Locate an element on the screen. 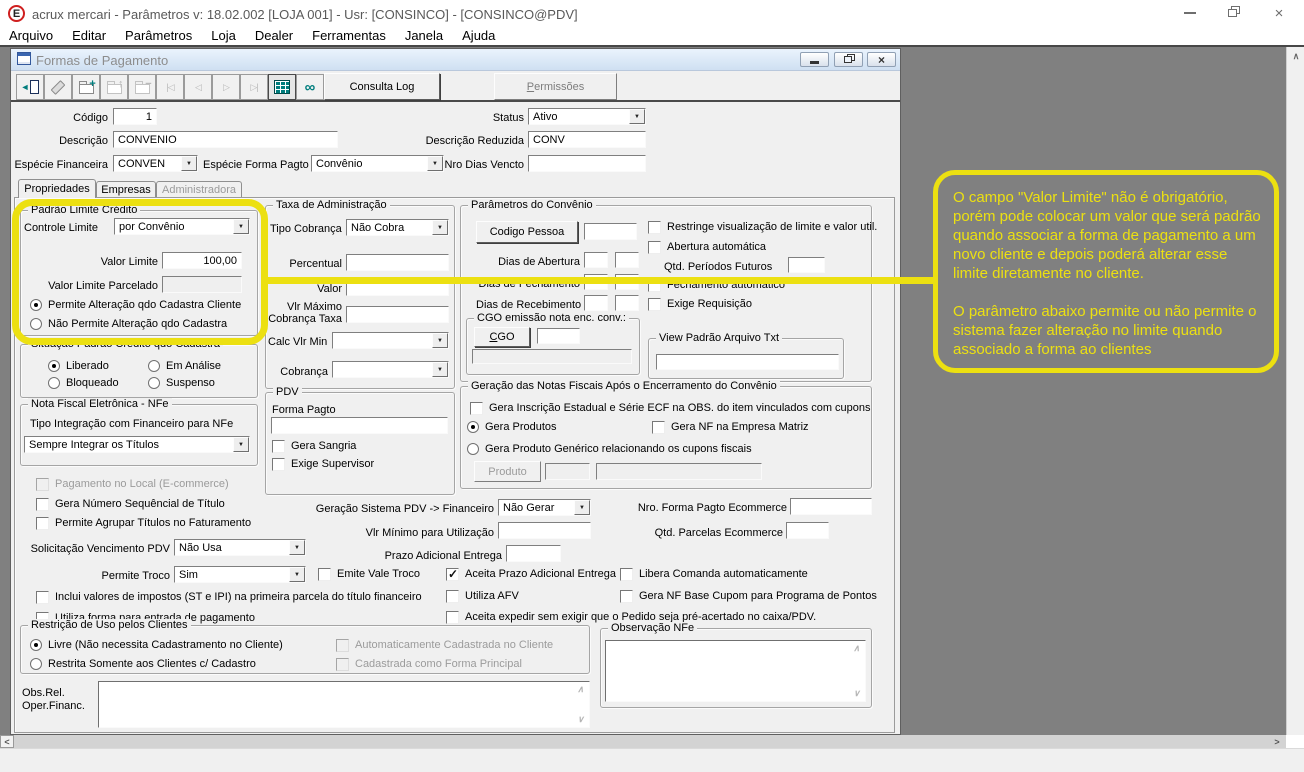 This screenshot has width=1304, height=772. checkbox-gera-numero-sequencial: Gera Número Sequêncial de Título is located at coordinates (130, 504).